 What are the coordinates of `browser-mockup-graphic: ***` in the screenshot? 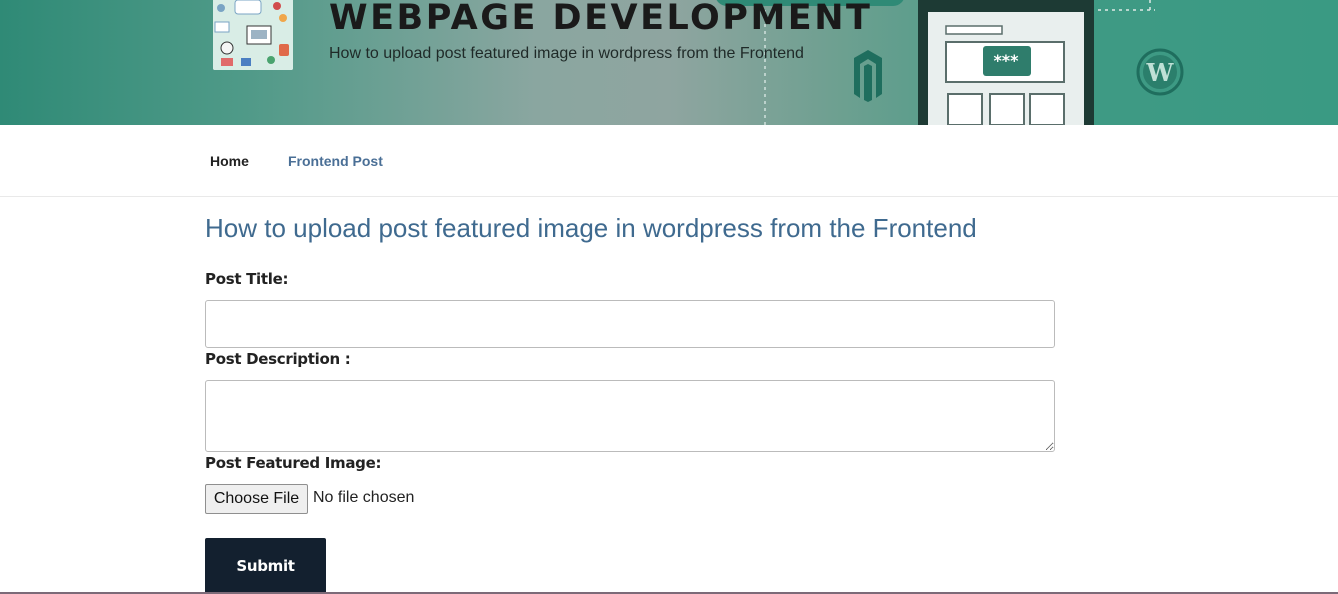 It's located at (1006, 62).